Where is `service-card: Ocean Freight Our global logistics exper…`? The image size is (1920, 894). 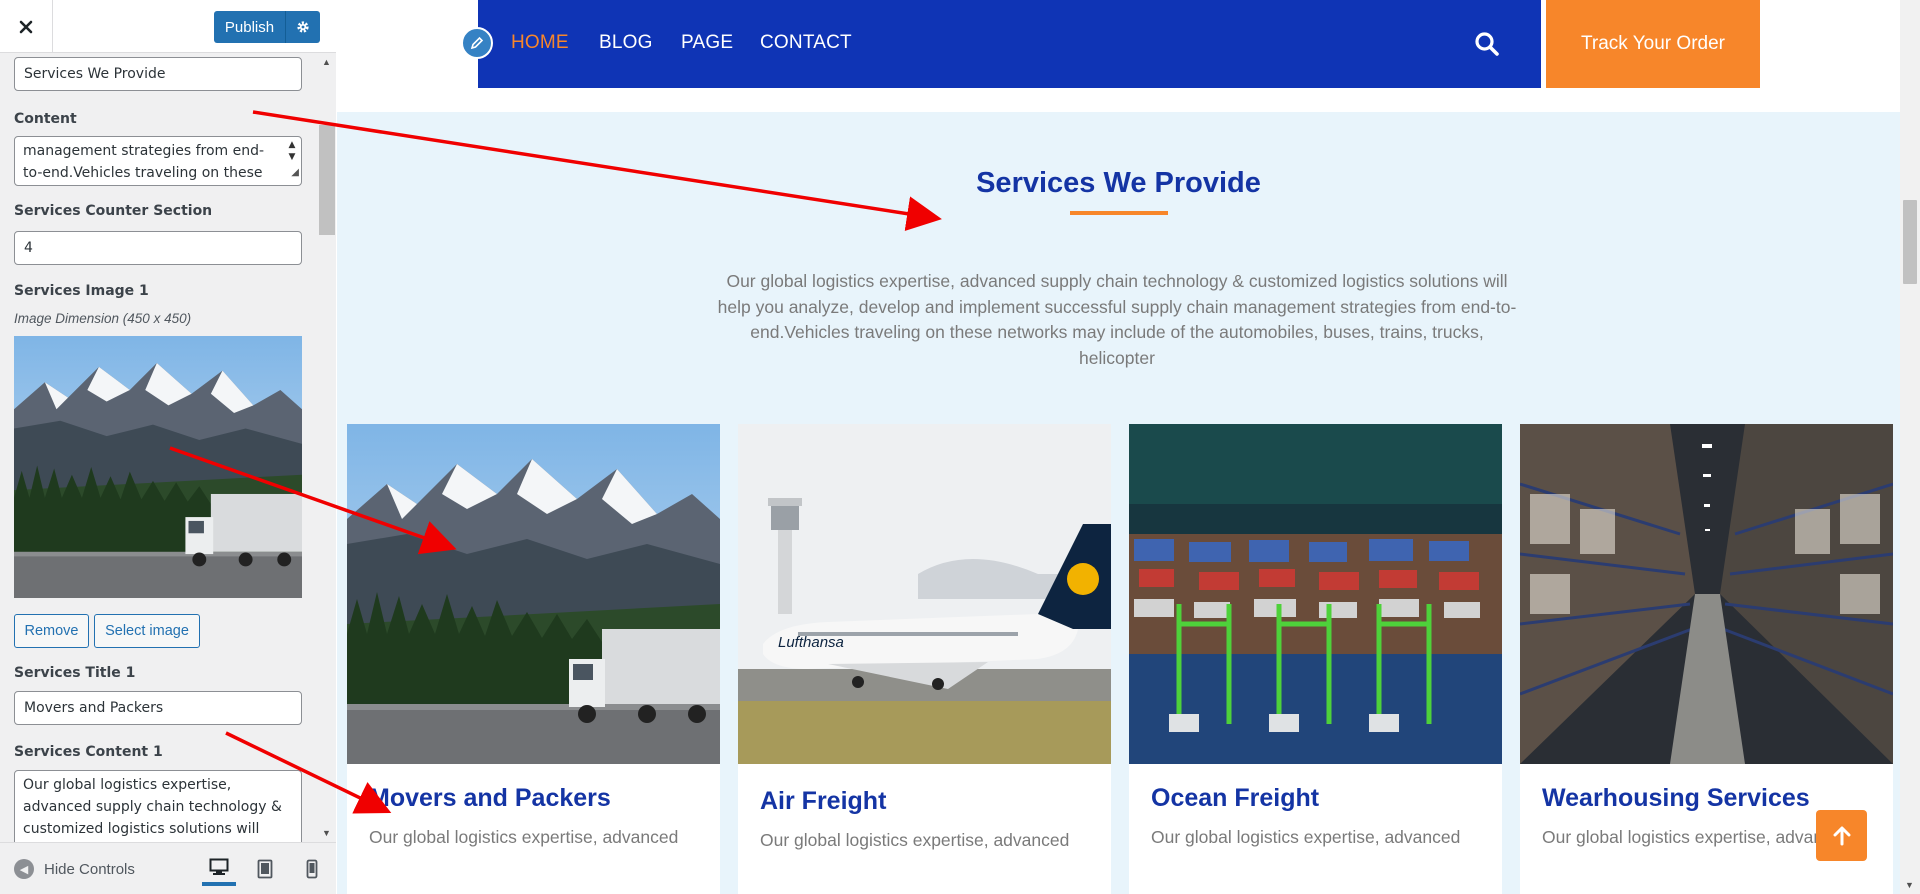
service-card: Ocean Freight Our global logistics exper… is located at coordinates (1315, 659).